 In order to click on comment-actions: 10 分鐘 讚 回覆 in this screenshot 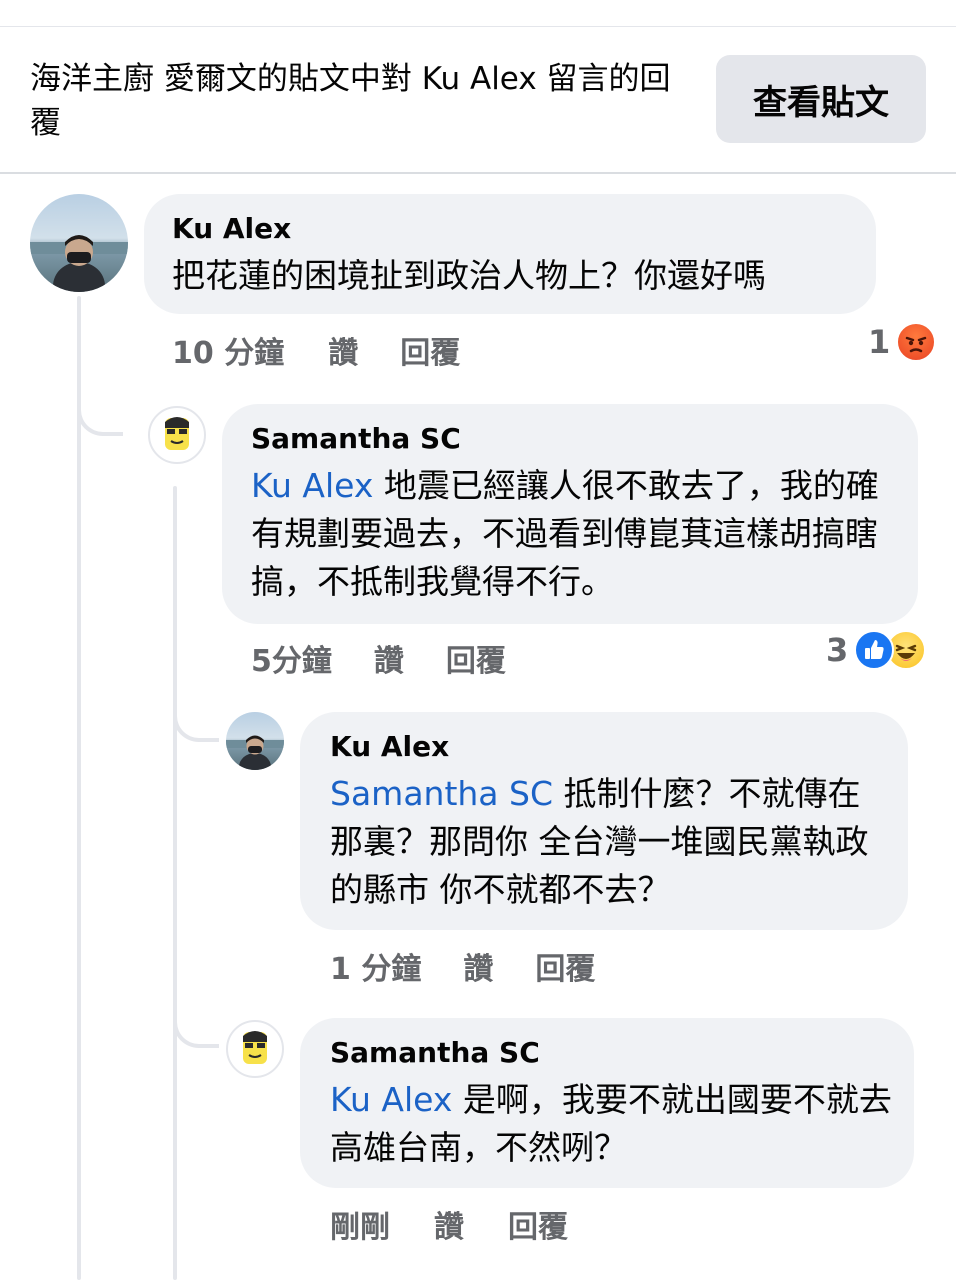, I will do `click(316, 350)`.